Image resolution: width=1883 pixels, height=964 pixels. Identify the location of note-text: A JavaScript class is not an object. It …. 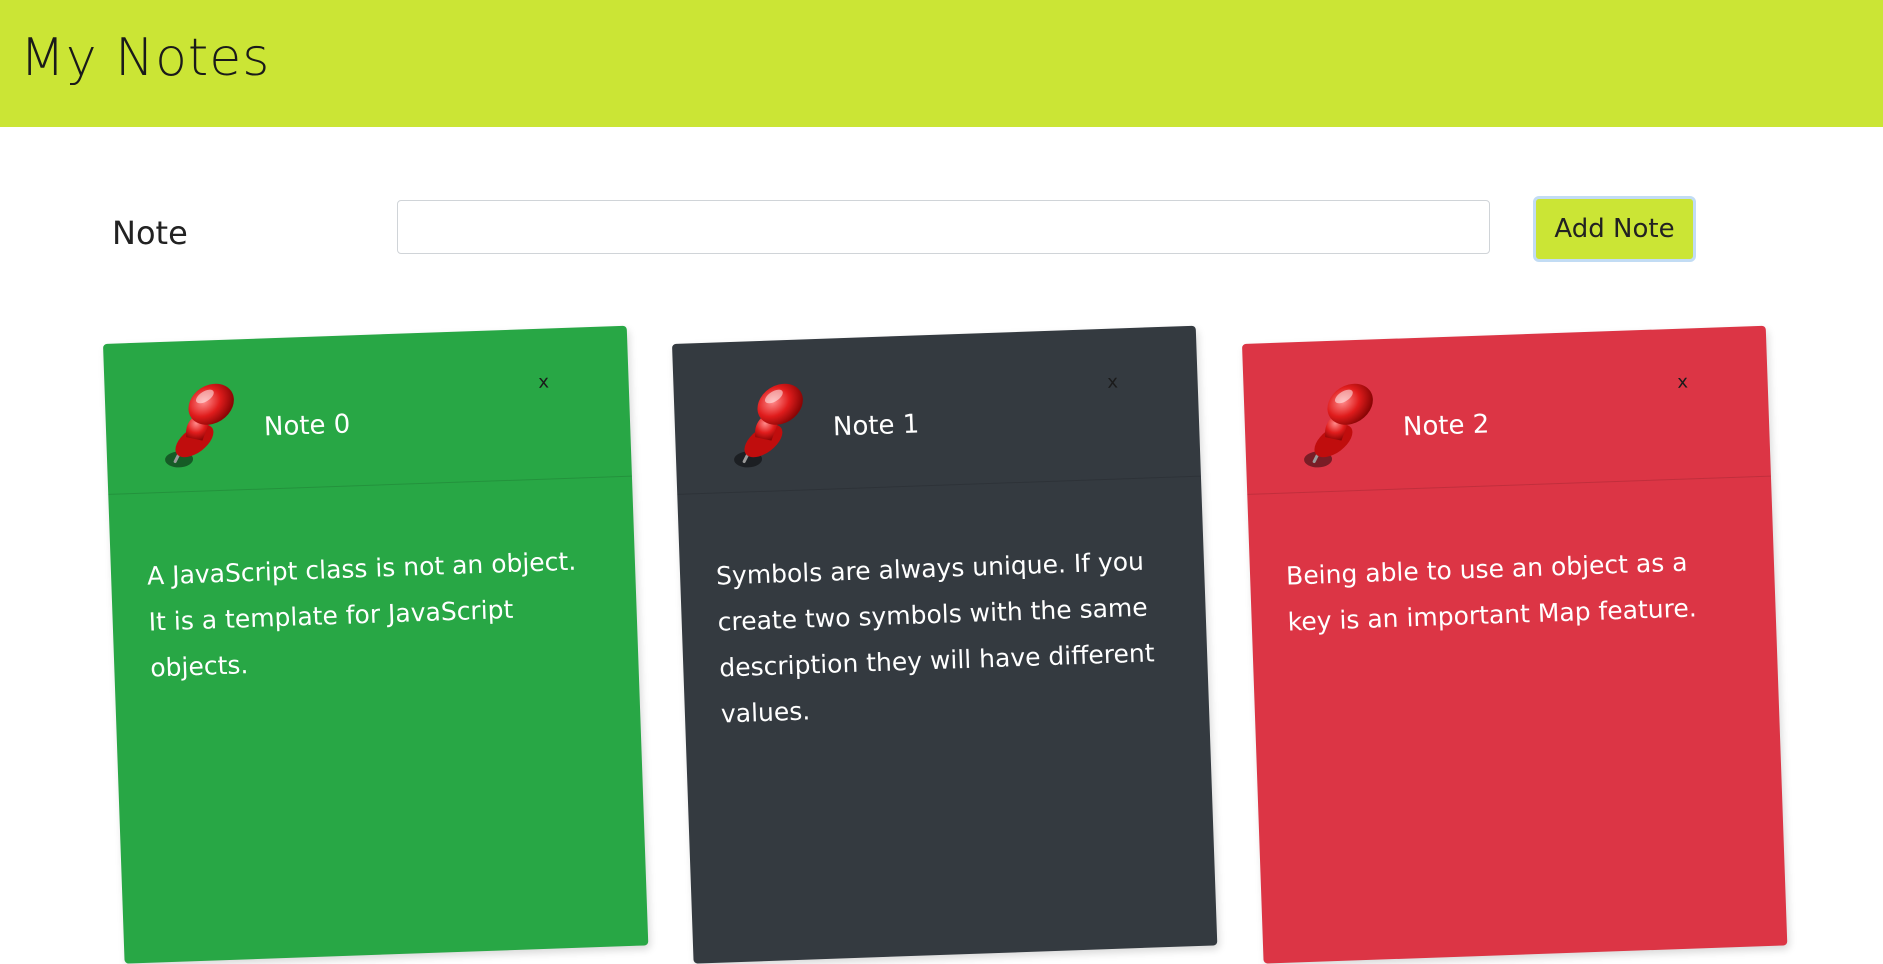
(361, 614).